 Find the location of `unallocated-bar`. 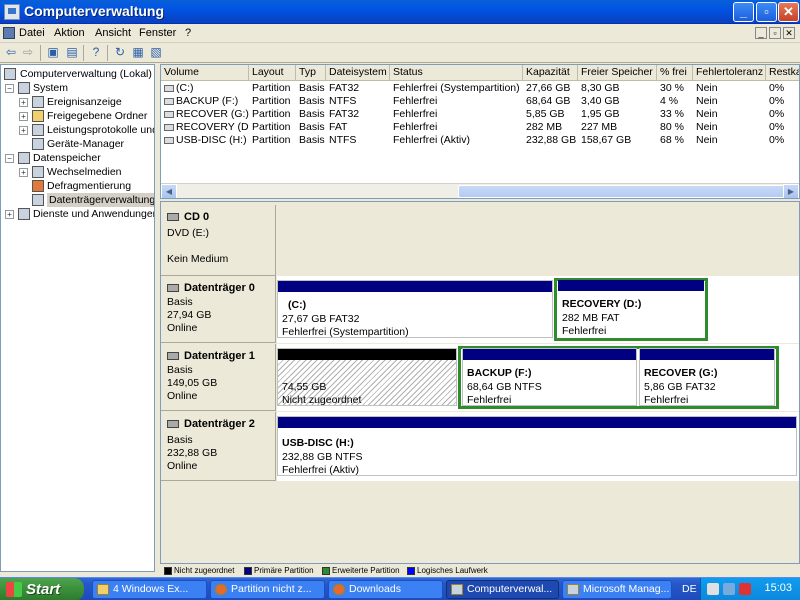

unallocated-bar is located at coordinates (367, 354).